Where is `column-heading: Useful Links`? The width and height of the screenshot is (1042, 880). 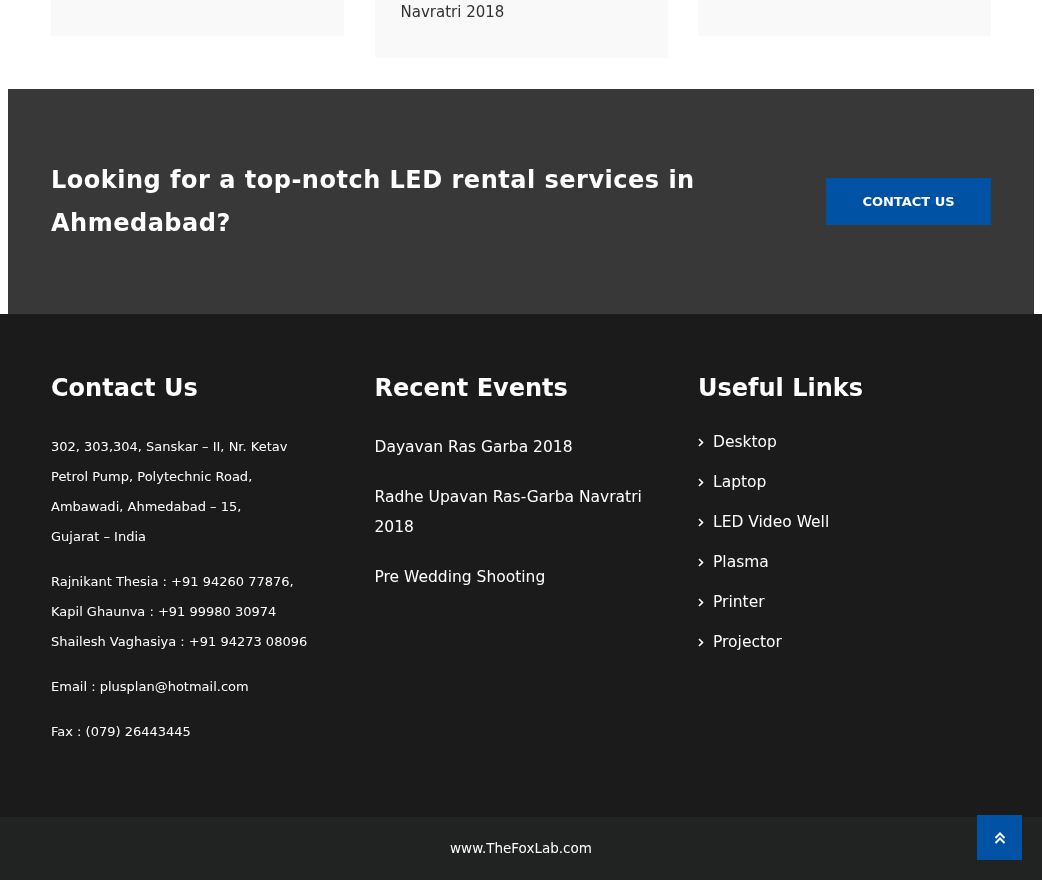 column-heading: Useful Links is located at coordinates (781, 388).